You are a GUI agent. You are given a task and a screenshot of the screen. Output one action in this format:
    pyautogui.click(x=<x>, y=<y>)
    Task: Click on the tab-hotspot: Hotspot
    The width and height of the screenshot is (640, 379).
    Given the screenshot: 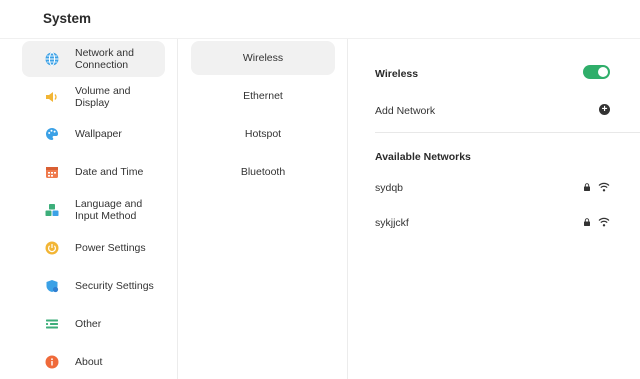 What is the action you would take?
    pyautogui.click(x=263, y=134)
    